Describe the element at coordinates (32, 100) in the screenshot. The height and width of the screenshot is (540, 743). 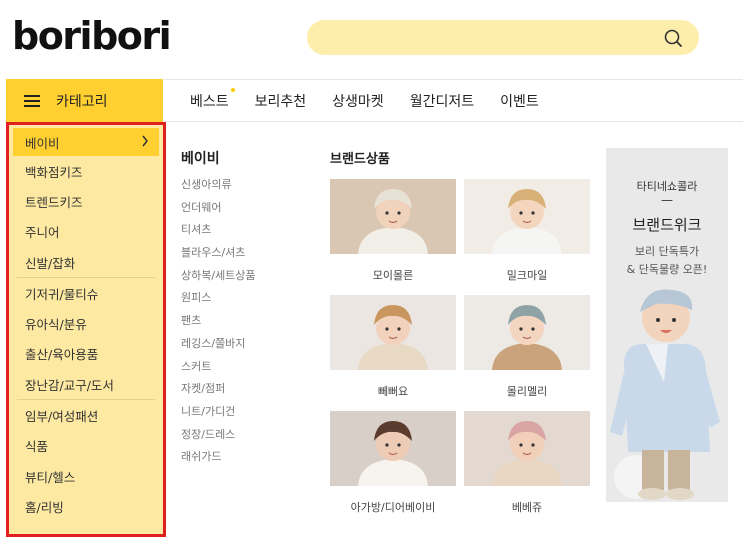
I see `hamburger-icon` at that location.